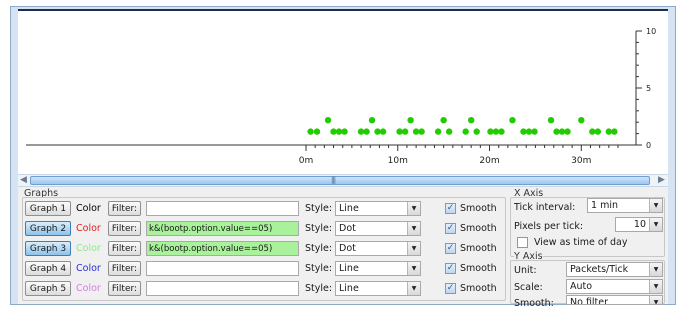  What do you see at coordinates (48, 208) in the screenshot?
I see `graph-toggle-button: Graph 1` at bounding box center [48, 208].